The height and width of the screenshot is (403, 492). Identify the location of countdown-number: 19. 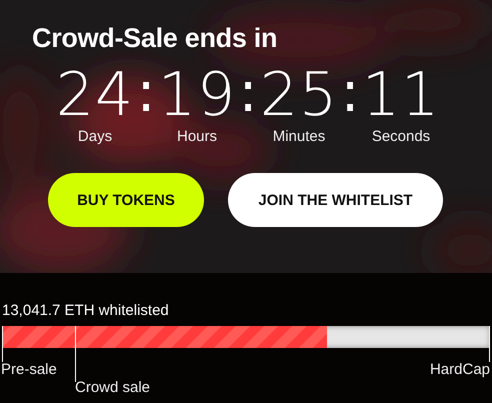
(197, 95).